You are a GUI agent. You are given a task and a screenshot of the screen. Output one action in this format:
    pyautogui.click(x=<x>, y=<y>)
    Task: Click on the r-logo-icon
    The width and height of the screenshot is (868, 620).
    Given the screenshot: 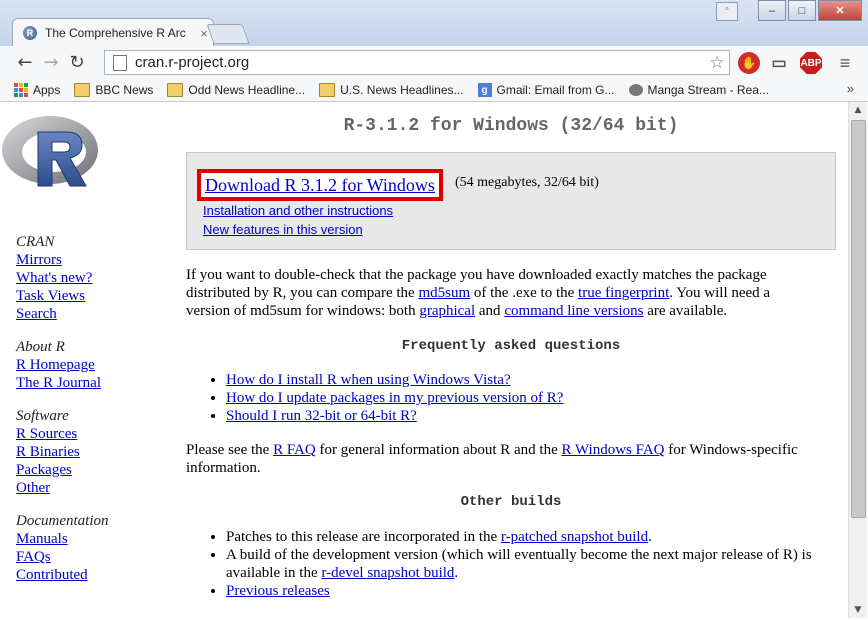 What is the action you would take?
    pyautogui.click(x=52, y=154)
    